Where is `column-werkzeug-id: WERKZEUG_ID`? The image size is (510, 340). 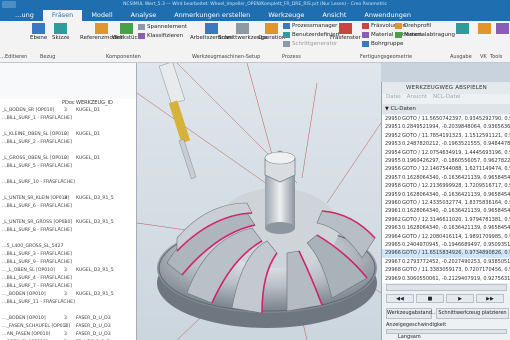 column-werkzeug-id: WERKZEUG_ID is located at coordinates (94, 103).